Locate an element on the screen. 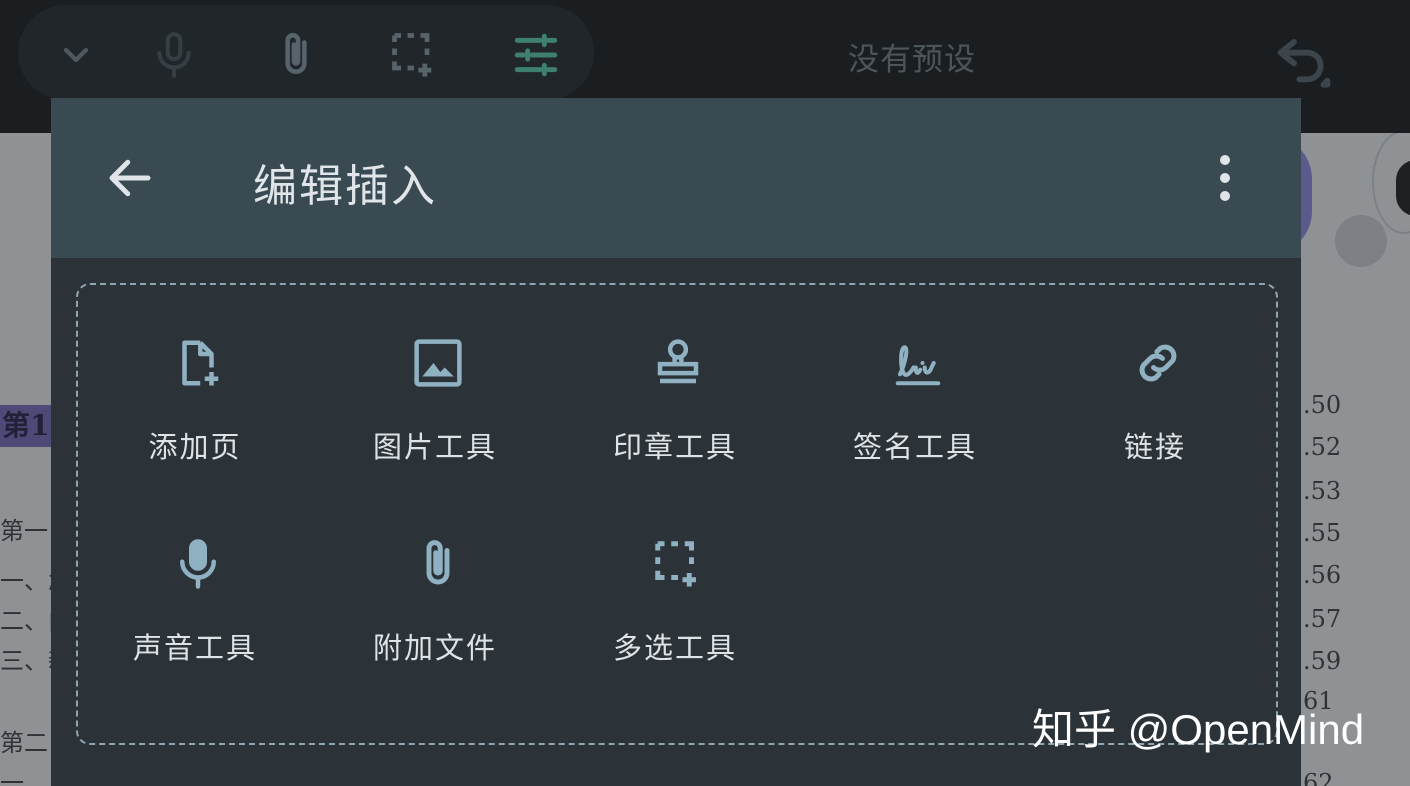 This screenshot has width=1410, height=786. select-area-icon is located at coordinates (414, 55).